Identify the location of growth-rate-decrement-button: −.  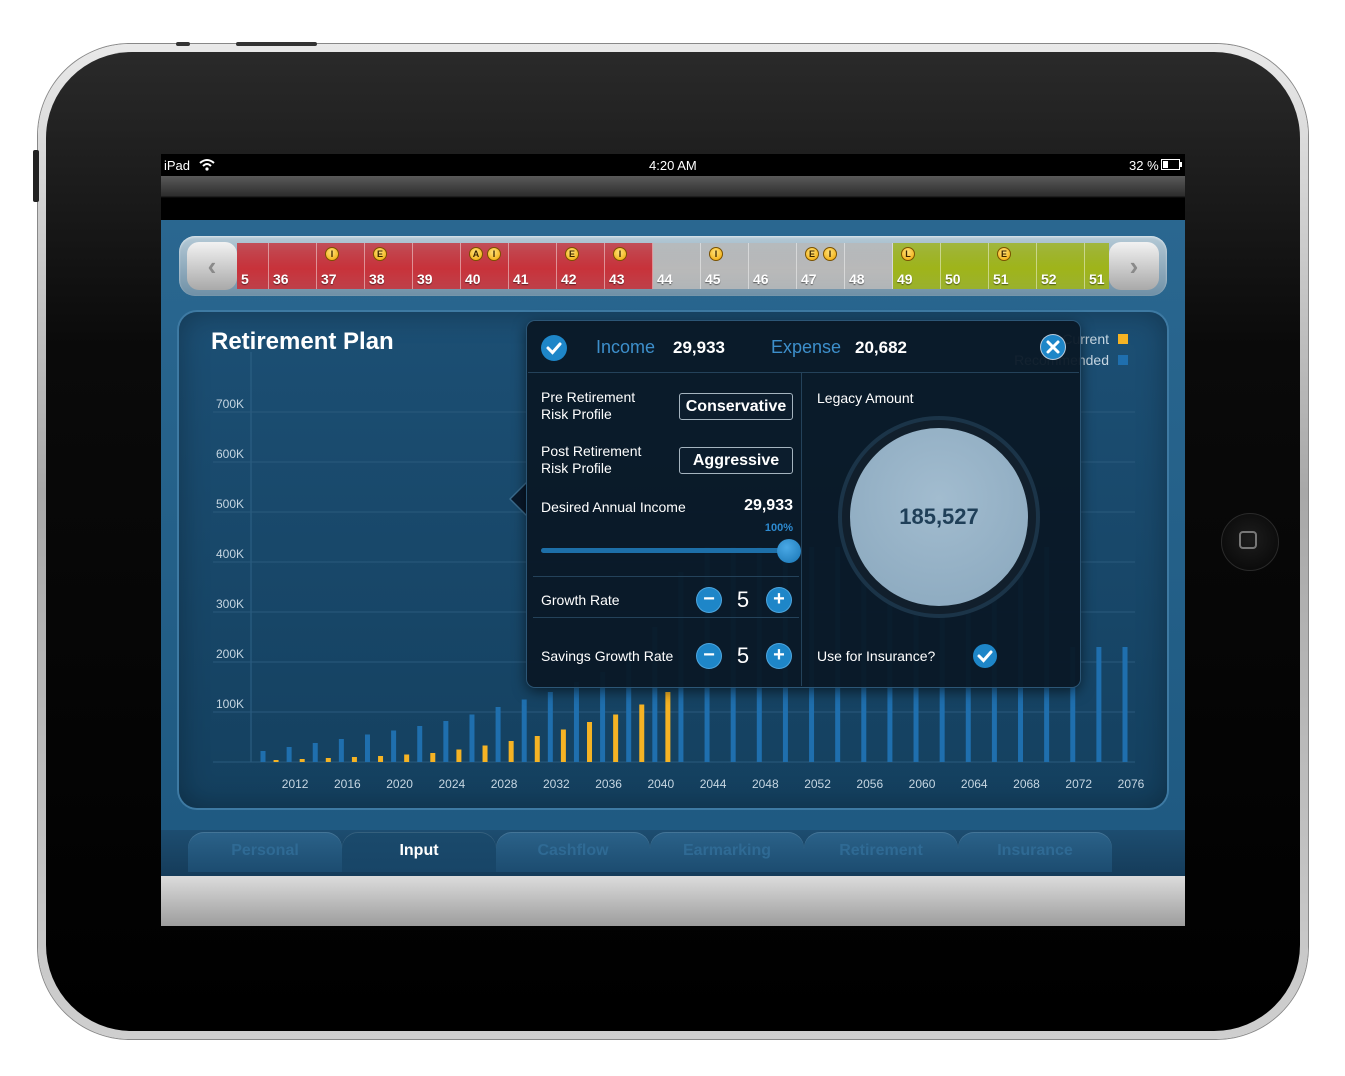
(709, 600).